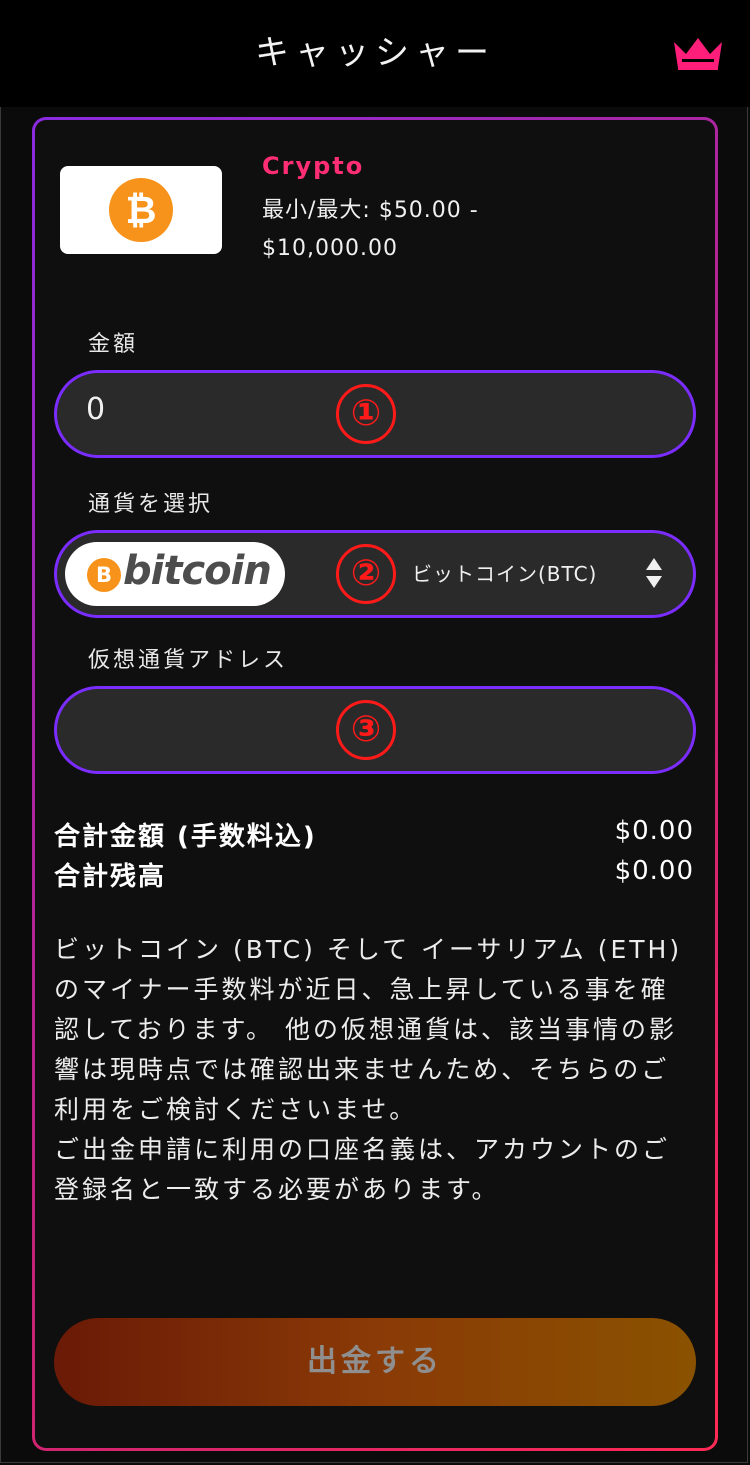 The height and width of the screenshot is (1465, 750). Describe the element at coordinates (197, 571) in the screenshot. I see `bitcoin-wordmark: bitcoin` at that location.